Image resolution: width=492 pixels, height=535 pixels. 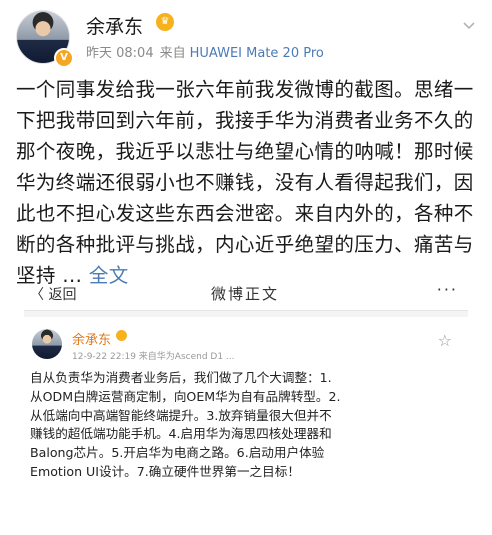 I want to click on screenshot-author-name: 余承东, so click(x=92, y=340).